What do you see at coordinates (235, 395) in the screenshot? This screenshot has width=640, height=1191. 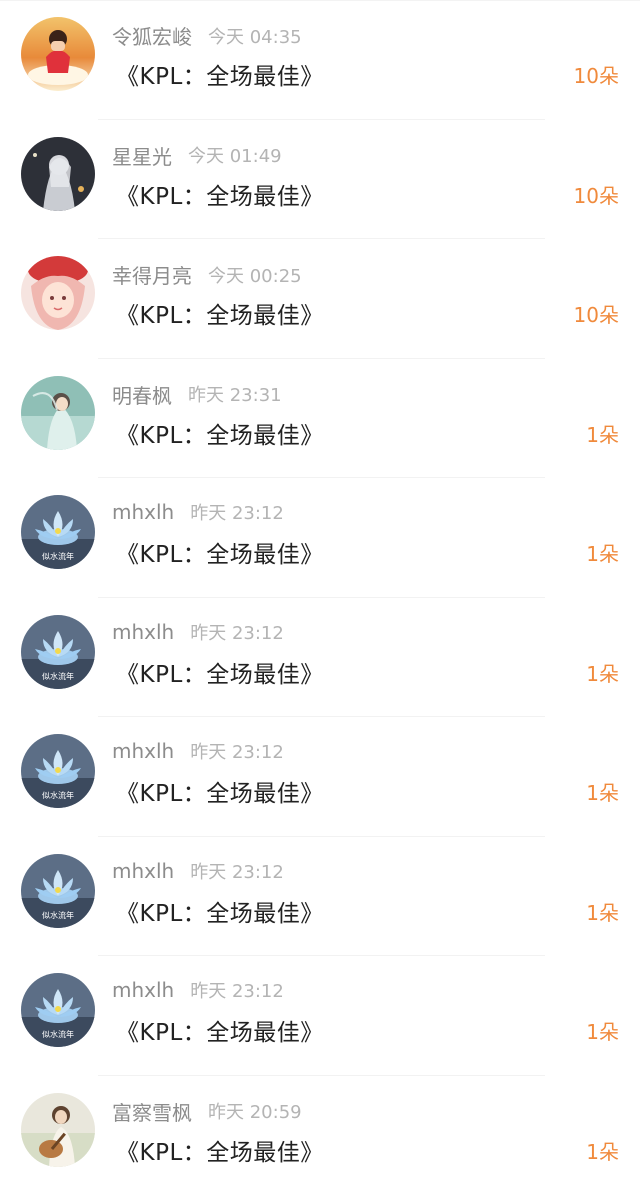 I see `timestamp: 昨天 23:31` at bounding box center [235, 395].